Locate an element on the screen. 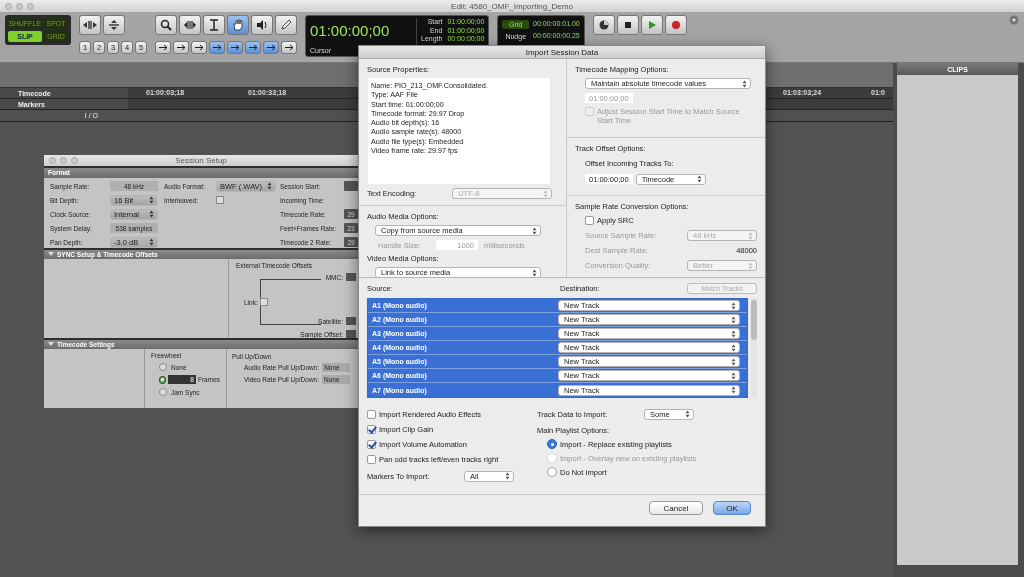 Image resolution: width=1024 pixels, height=577 pixels. menu-icon is located at coordinates (1014, 20).